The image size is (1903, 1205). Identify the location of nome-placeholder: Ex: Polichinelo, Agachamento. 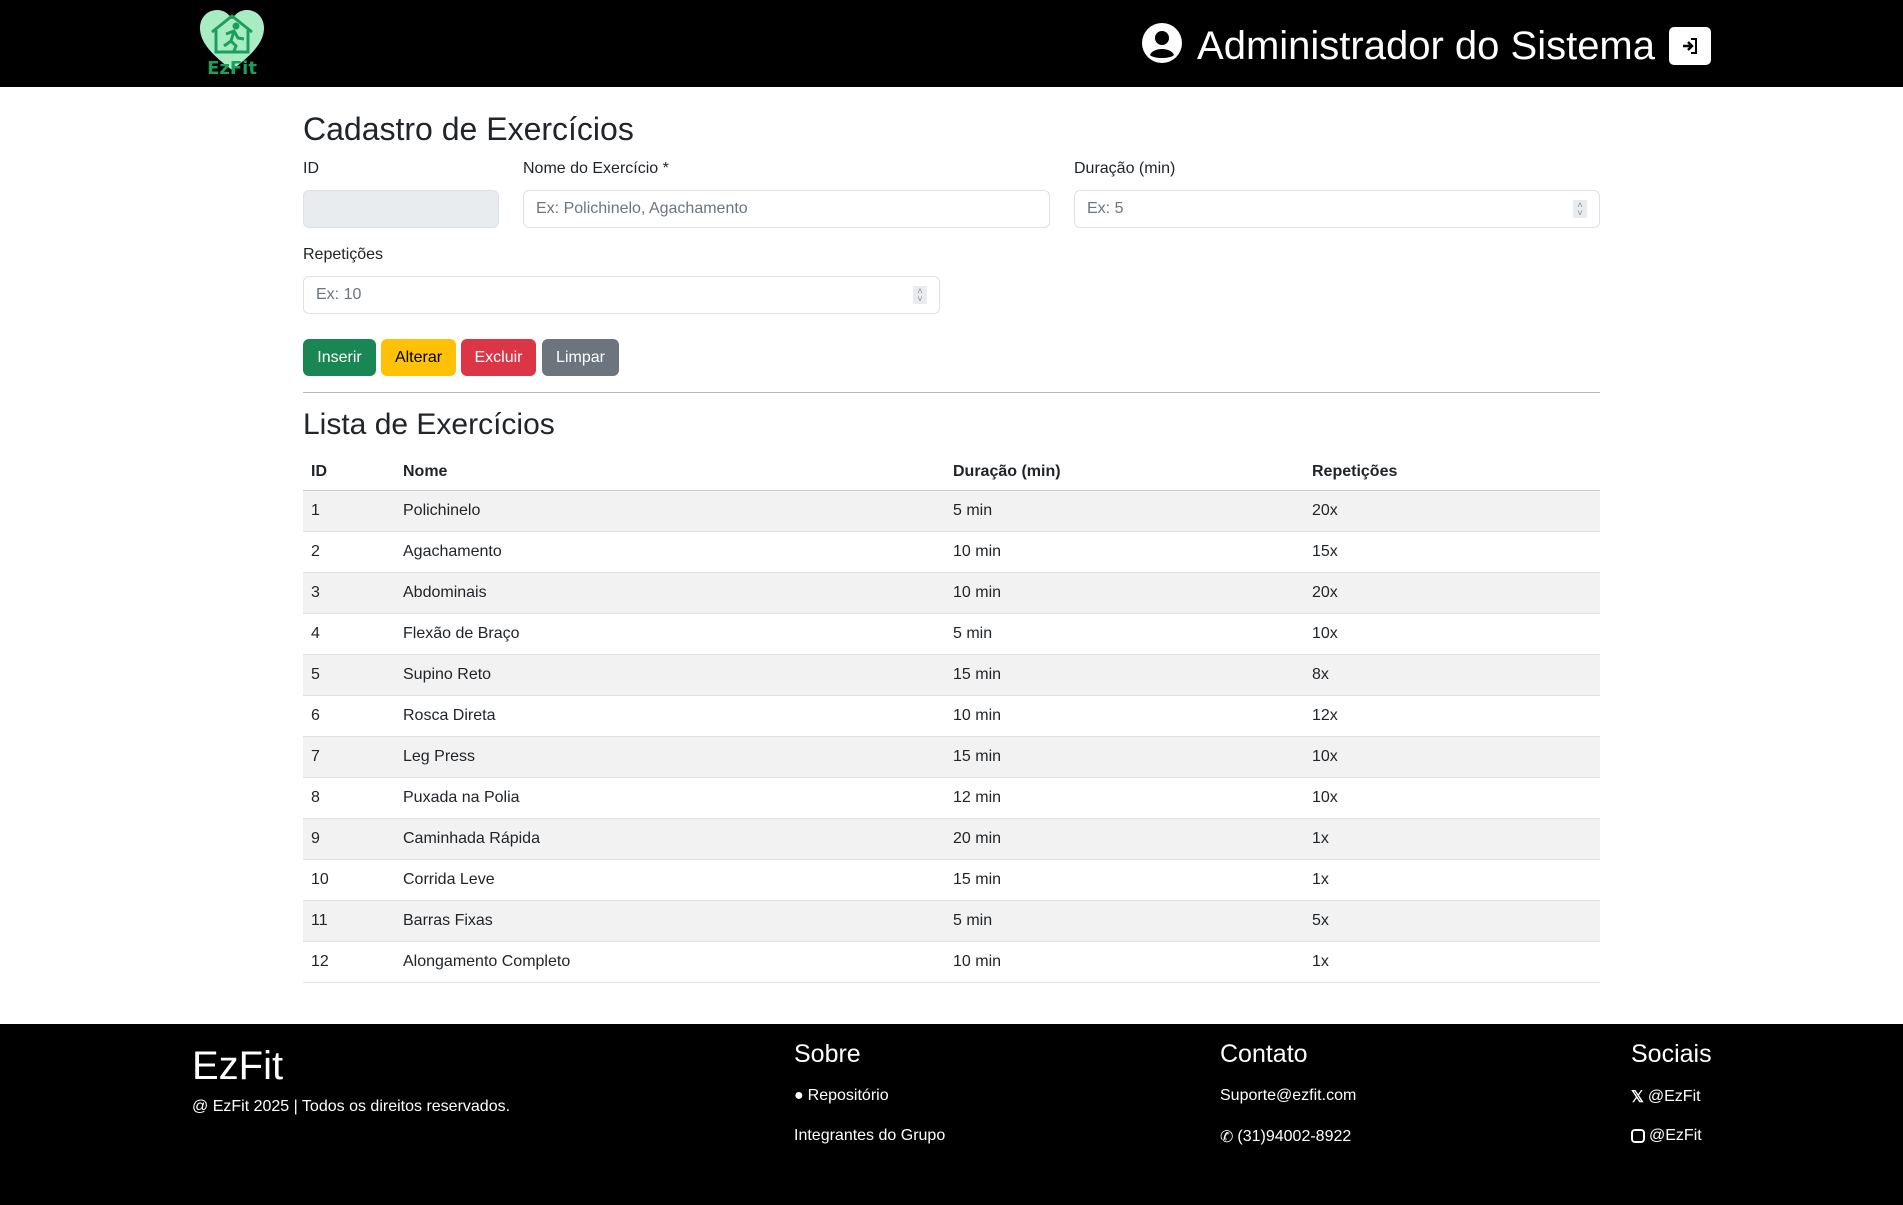
(642, 208).